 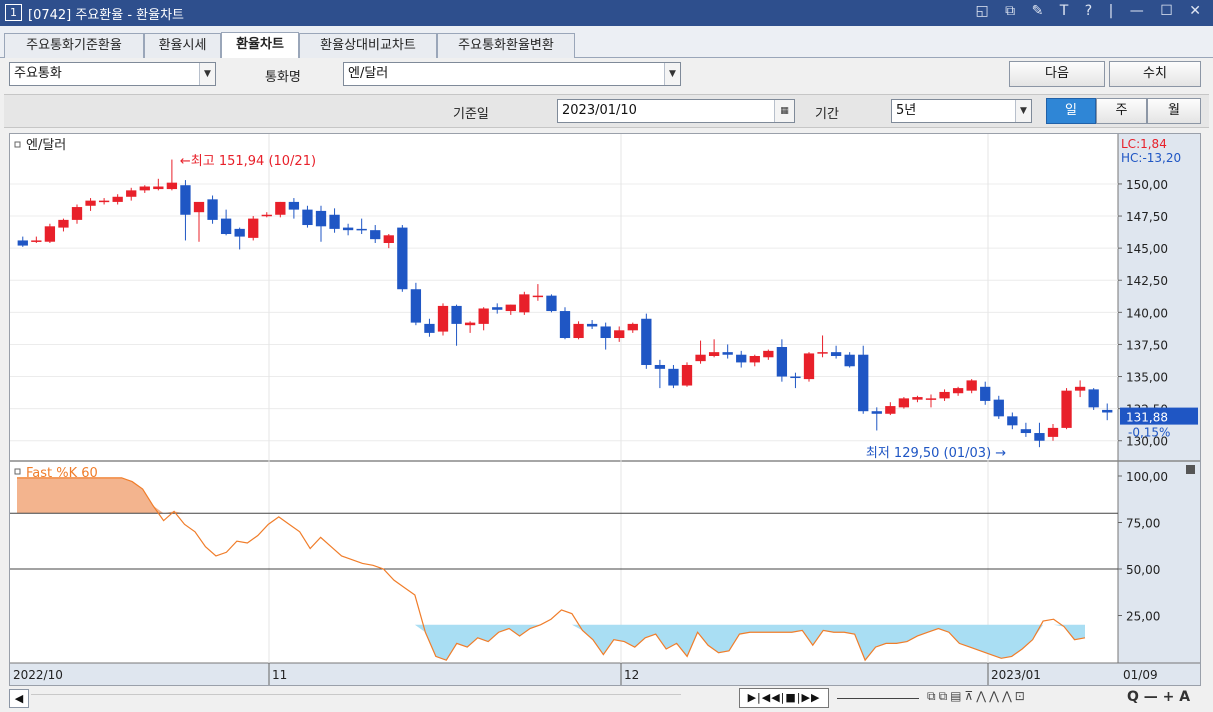 What do you see at coordinates (506, 45) in the screenshot?
I see `tab-rate-converter: 주요통화환율변환` at bounding box center [506, 45].